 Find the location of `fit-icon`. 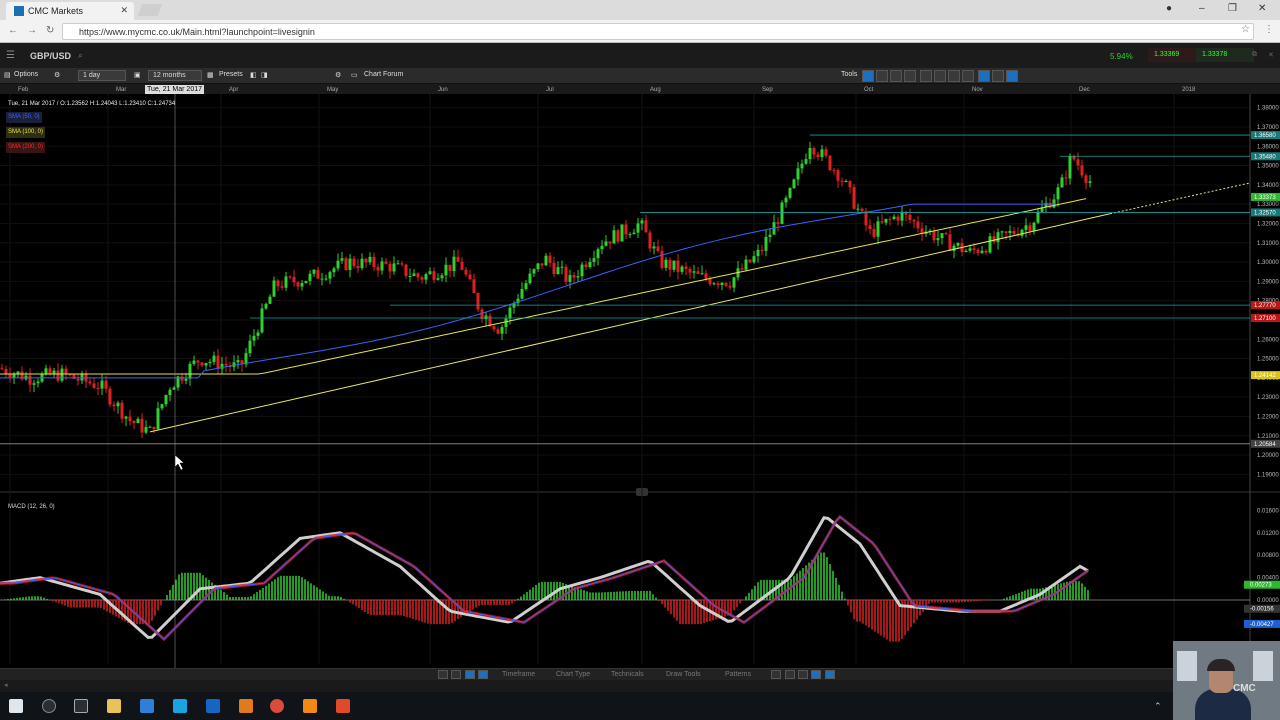

fit-icon is located at coordinates (816, 674).